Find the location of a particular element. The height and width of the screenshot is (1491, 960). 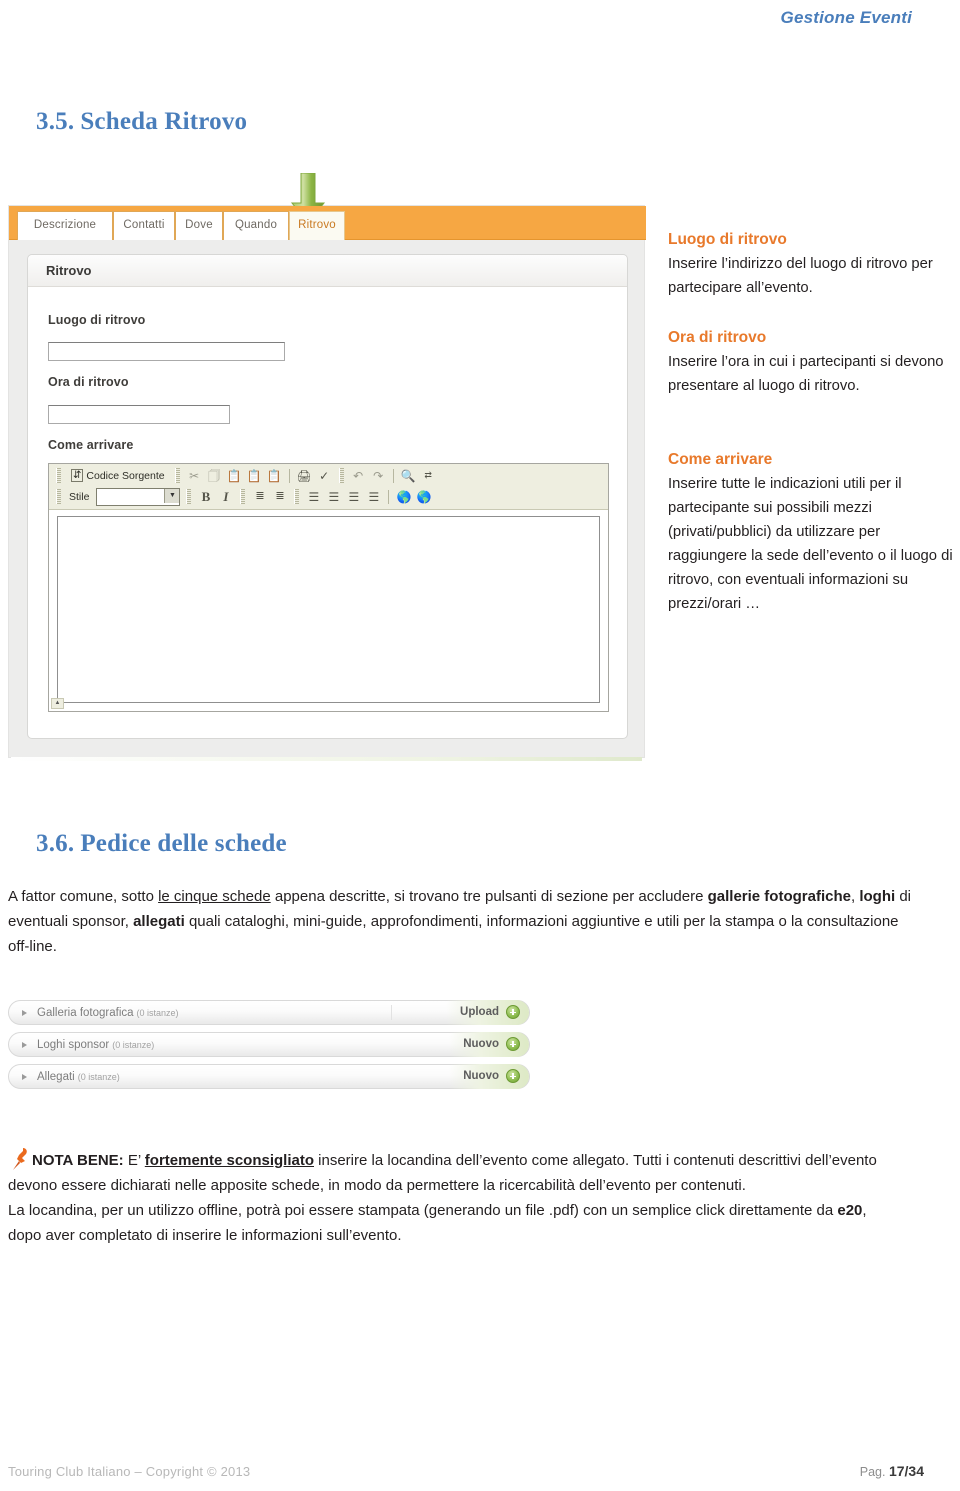

accordion-row-galleria-fotografica: Galleria fotografica (0 istanze) Upload is located at coordinates (269, 1012).